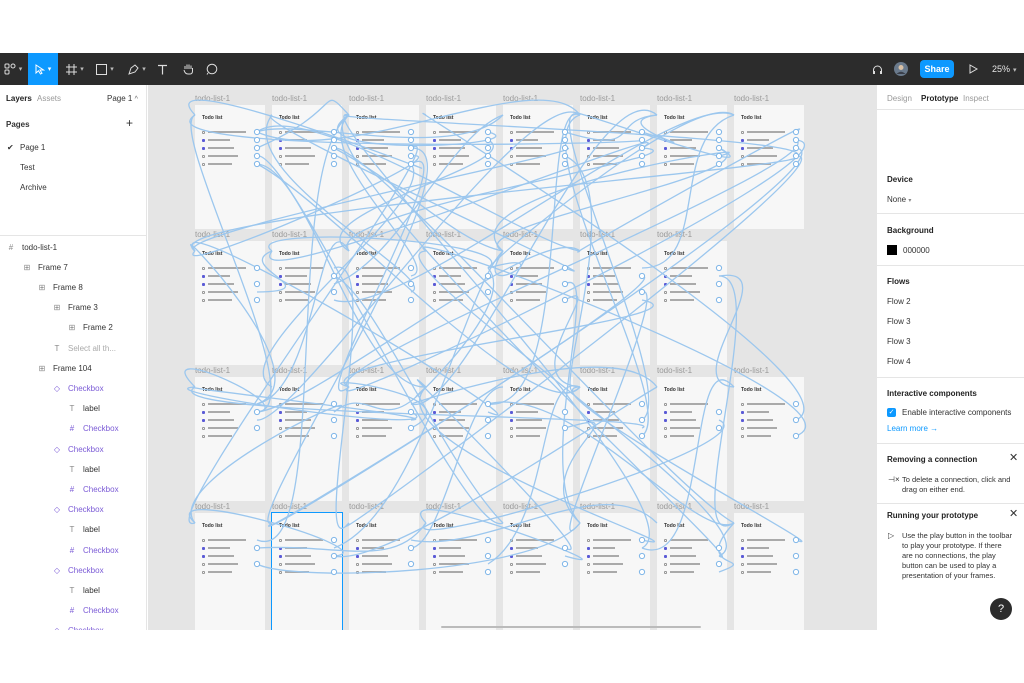  What do you see at coordinates (43, 69) in the screenshot?
I see `move-tool-icon: ▾` at bounding box center [43, 69].